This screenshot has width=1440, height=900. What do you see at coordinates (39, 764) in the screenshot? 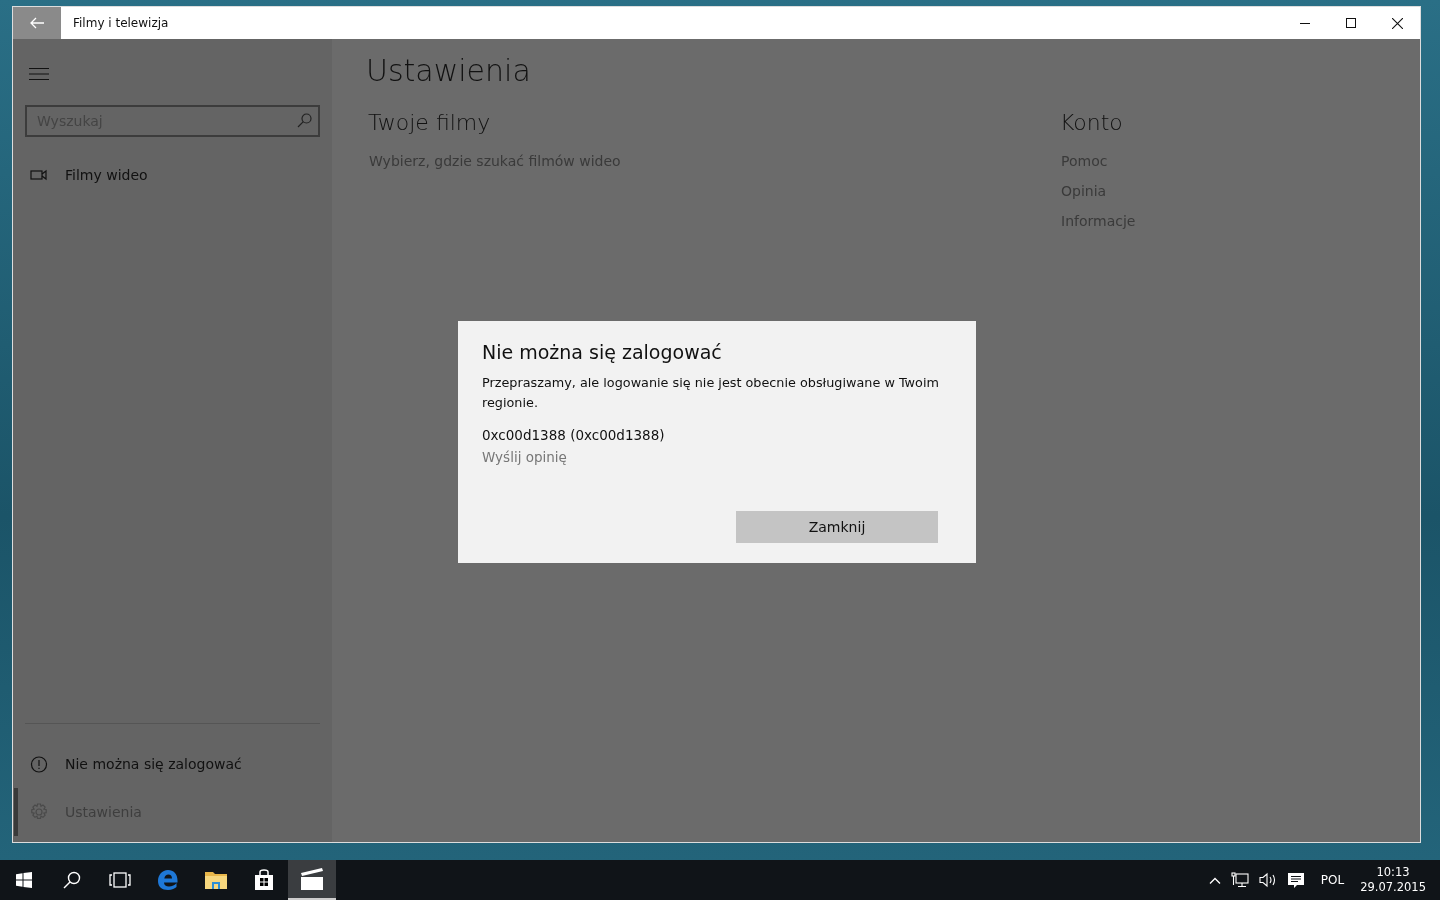
I see `exclamation-circle-icon` at bounding box center [39, 764].